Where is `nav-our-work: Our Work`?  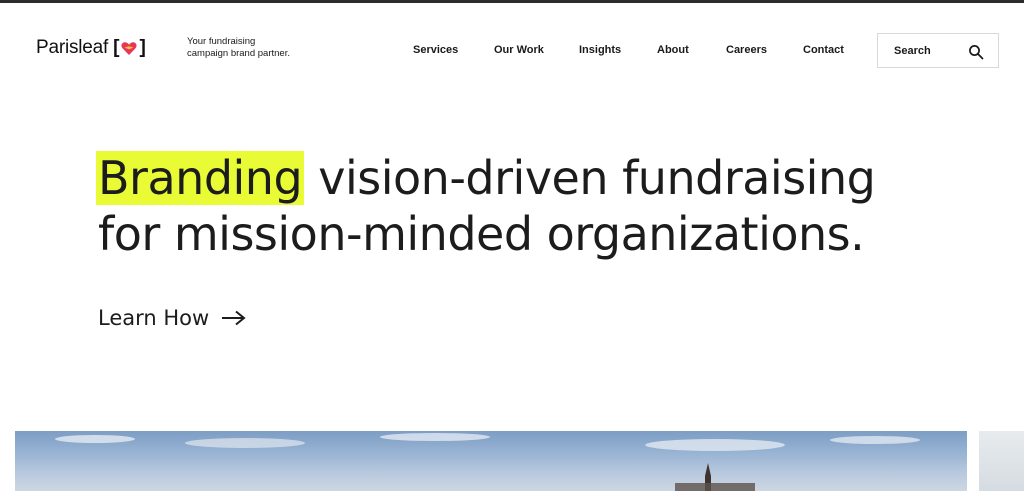
nav-our-work: Our Work is located at coordinates (519, 50).